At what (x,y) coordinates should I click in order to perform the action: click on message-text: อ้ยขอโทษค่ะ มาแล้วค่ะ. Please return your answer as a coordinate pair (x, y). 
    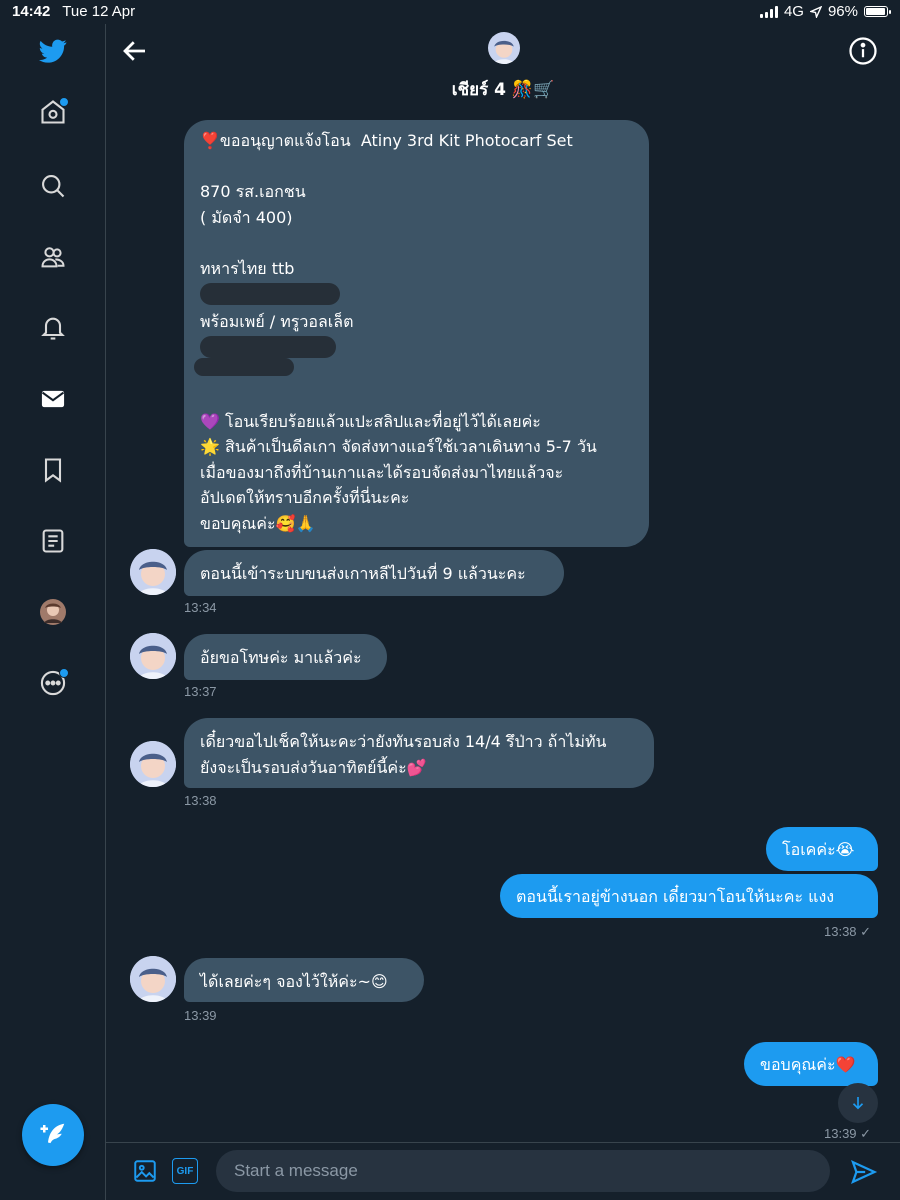
    Looking at the image, I should click on (281, 657).